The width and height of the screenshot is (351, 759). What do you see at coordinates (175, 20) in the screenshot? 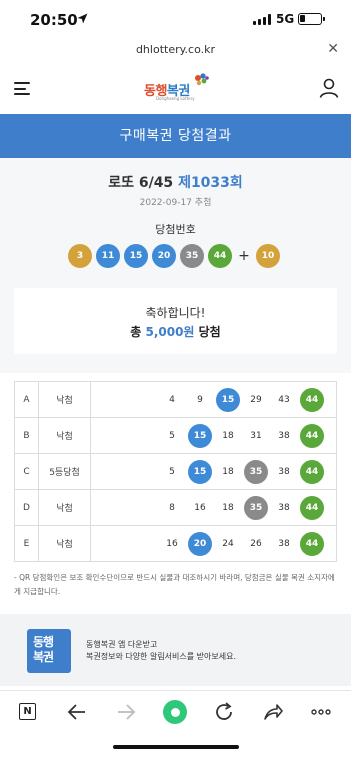
I see `status-bar: 20:50 5G` at bounding box center [175, 20].